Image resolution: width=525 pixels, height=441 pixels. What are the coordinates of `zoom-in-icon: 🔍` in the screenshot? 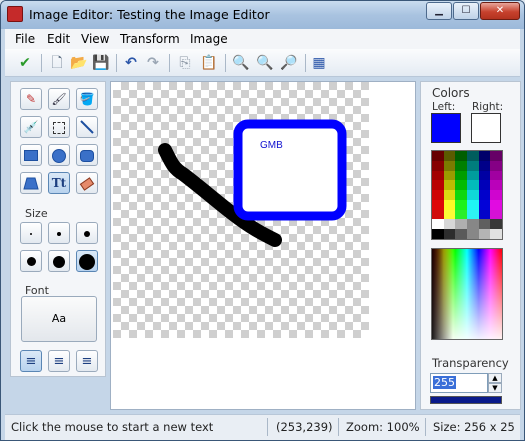 It's located at (265, 63).